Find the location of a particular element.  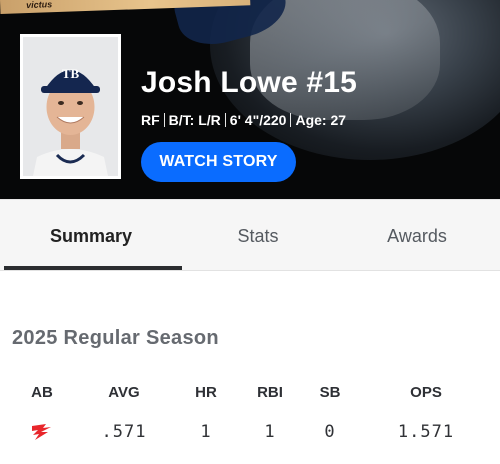

player-name: Josh Lowe #15 is located at coordinates (249, 82).